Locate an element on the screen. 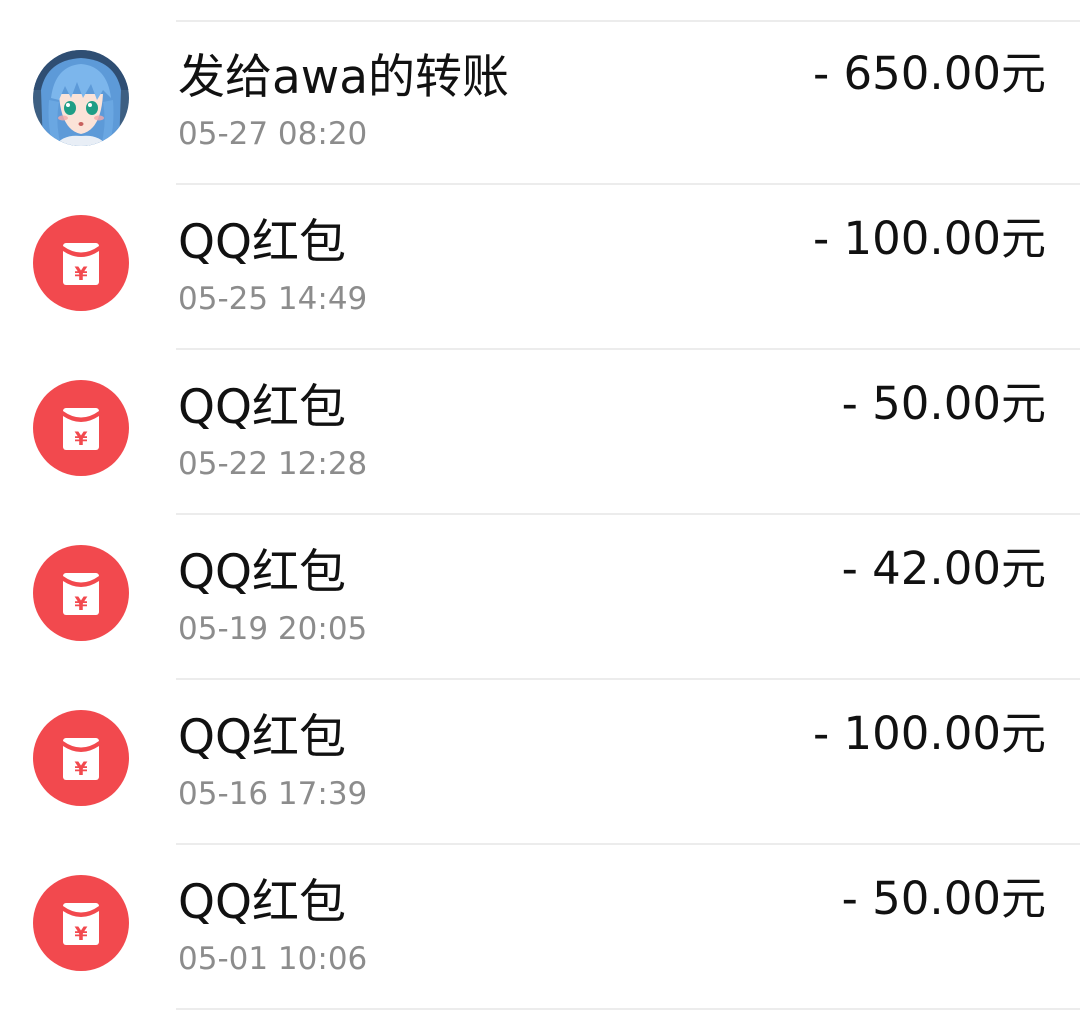  avatar is located at coordinates (81, 98).